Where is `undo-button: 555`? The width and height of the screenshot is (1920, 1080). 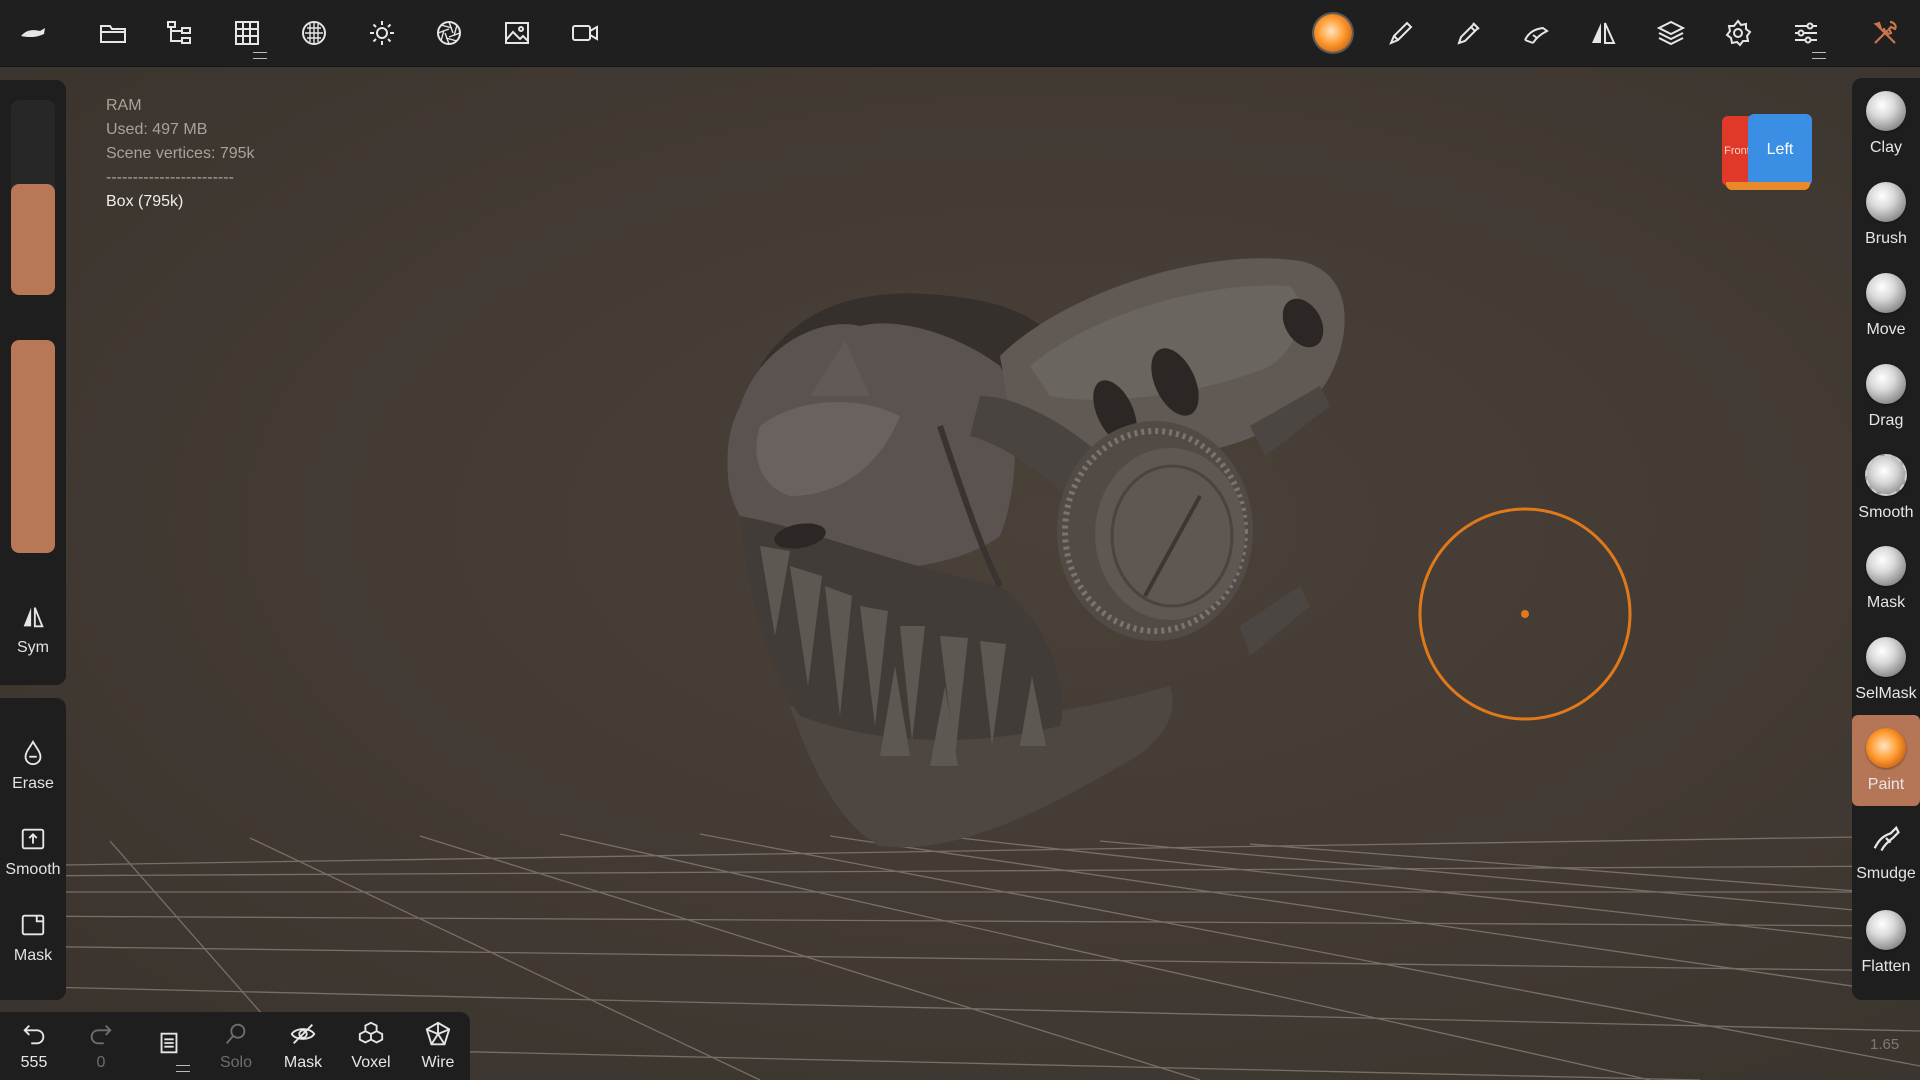
undo-button: 555 is located at coordinates (34, 1046).